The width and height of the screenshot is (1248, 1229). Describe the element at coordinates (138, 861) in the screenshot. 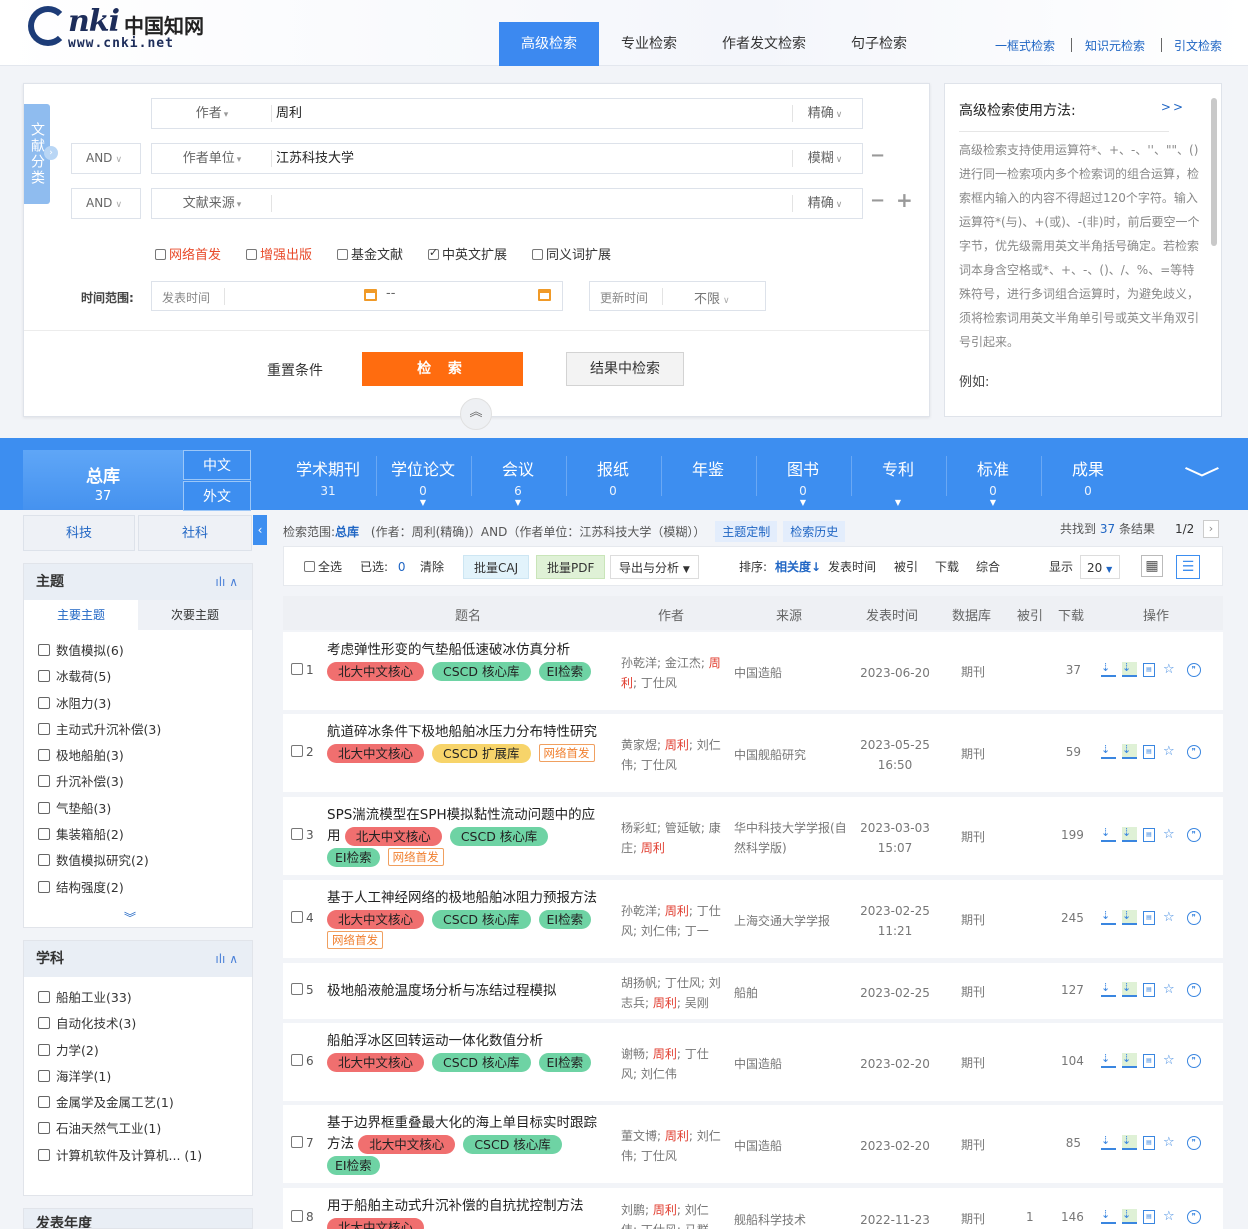

I see `topic-item: 数值模拟研究(2)` at that location.